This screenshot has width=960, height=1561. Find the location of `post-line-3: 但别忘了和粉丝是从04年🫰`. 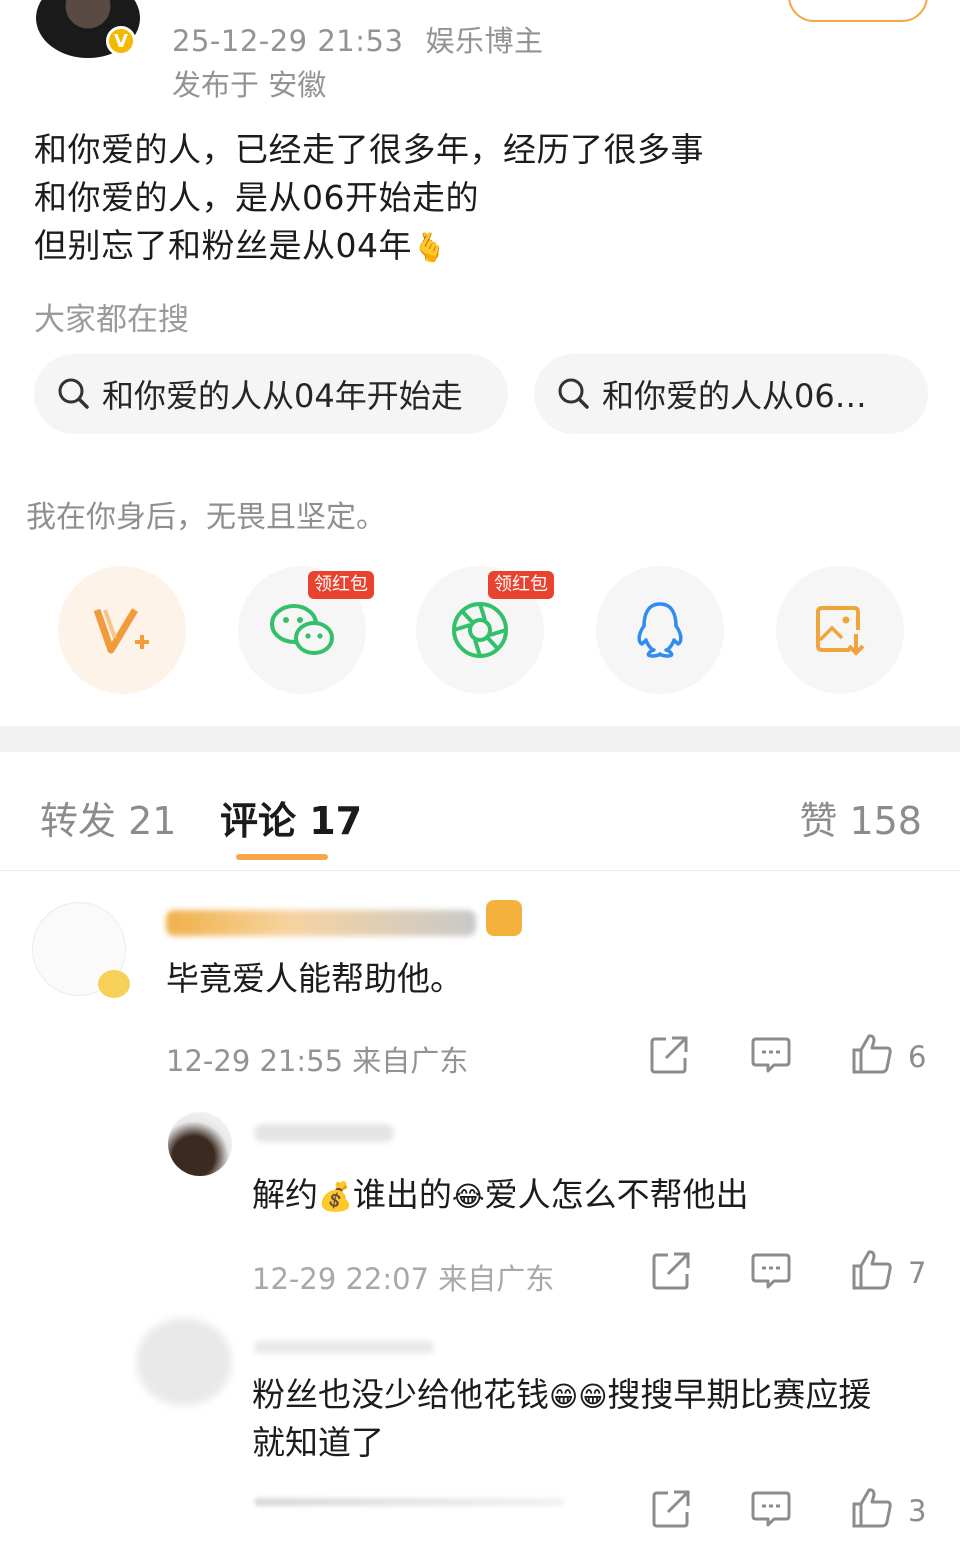

post-line-3: 但别忘了和粉丝是从04年🫰 is located at coordinates (369, 247).